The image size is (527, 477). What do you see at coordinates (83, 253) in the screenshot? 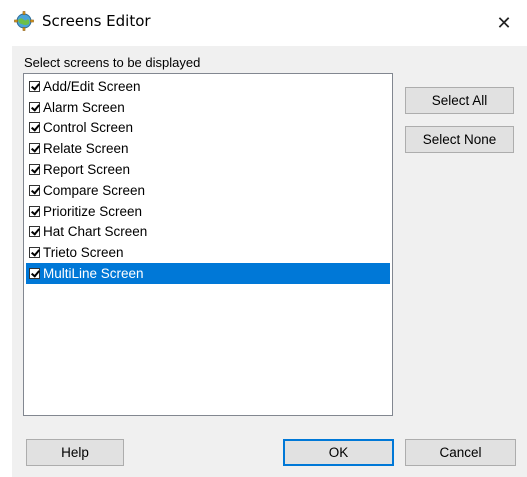
I see `list-item-label: Trieto Screen` at bounding box center [83, 253].